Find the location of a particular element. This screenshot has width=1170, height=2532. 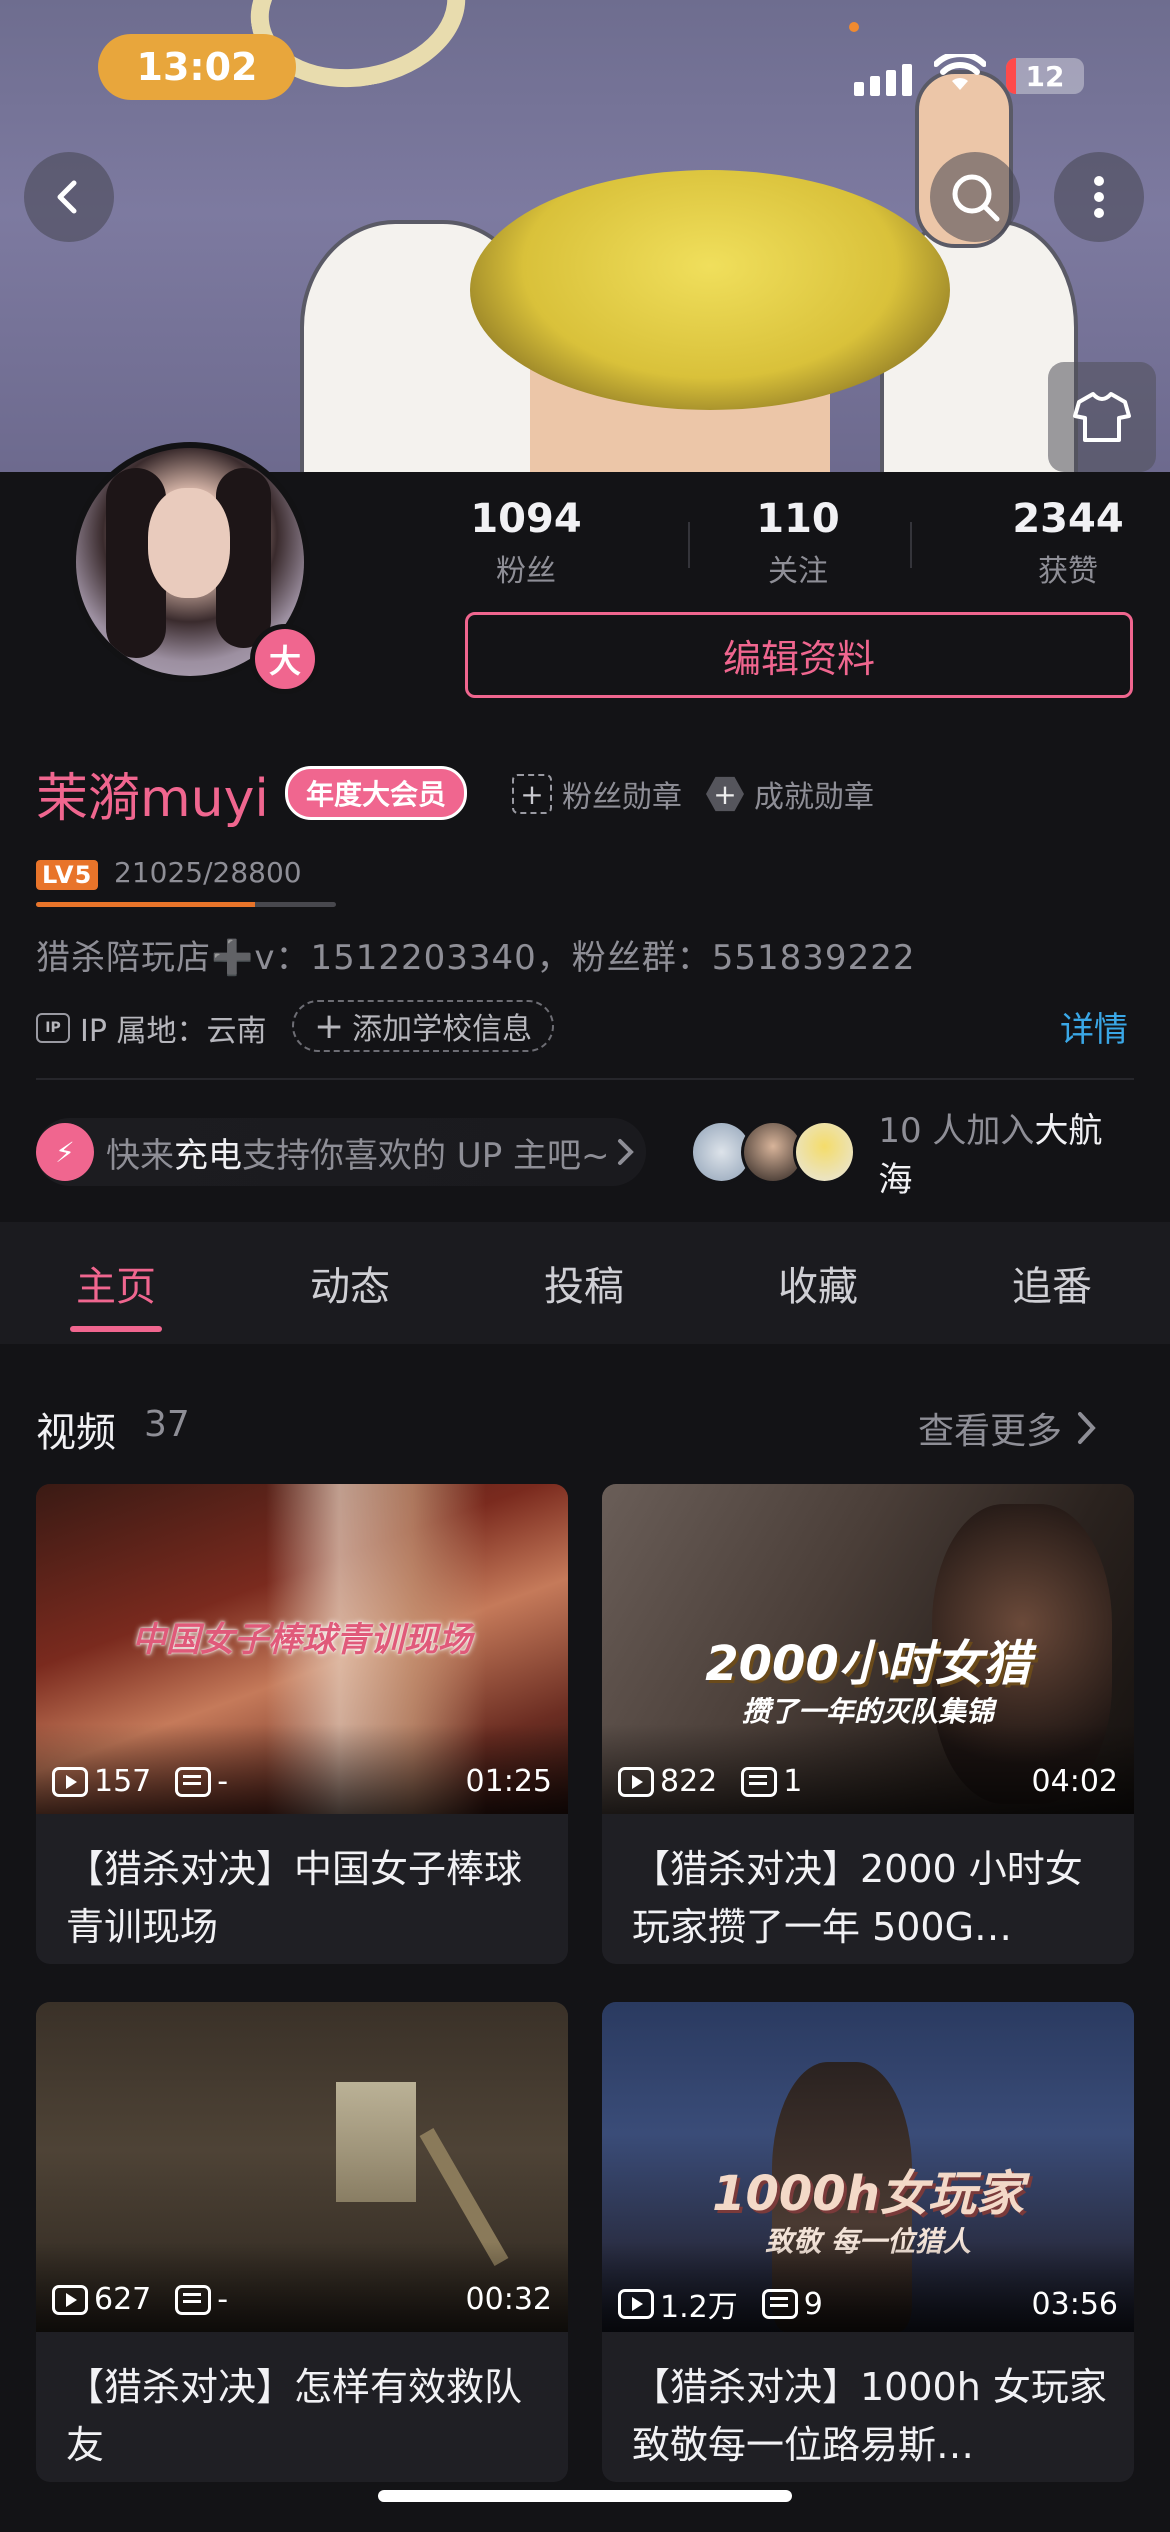

achievement-medal-button: + 成就勋章 is located at coordinates (790, 794).